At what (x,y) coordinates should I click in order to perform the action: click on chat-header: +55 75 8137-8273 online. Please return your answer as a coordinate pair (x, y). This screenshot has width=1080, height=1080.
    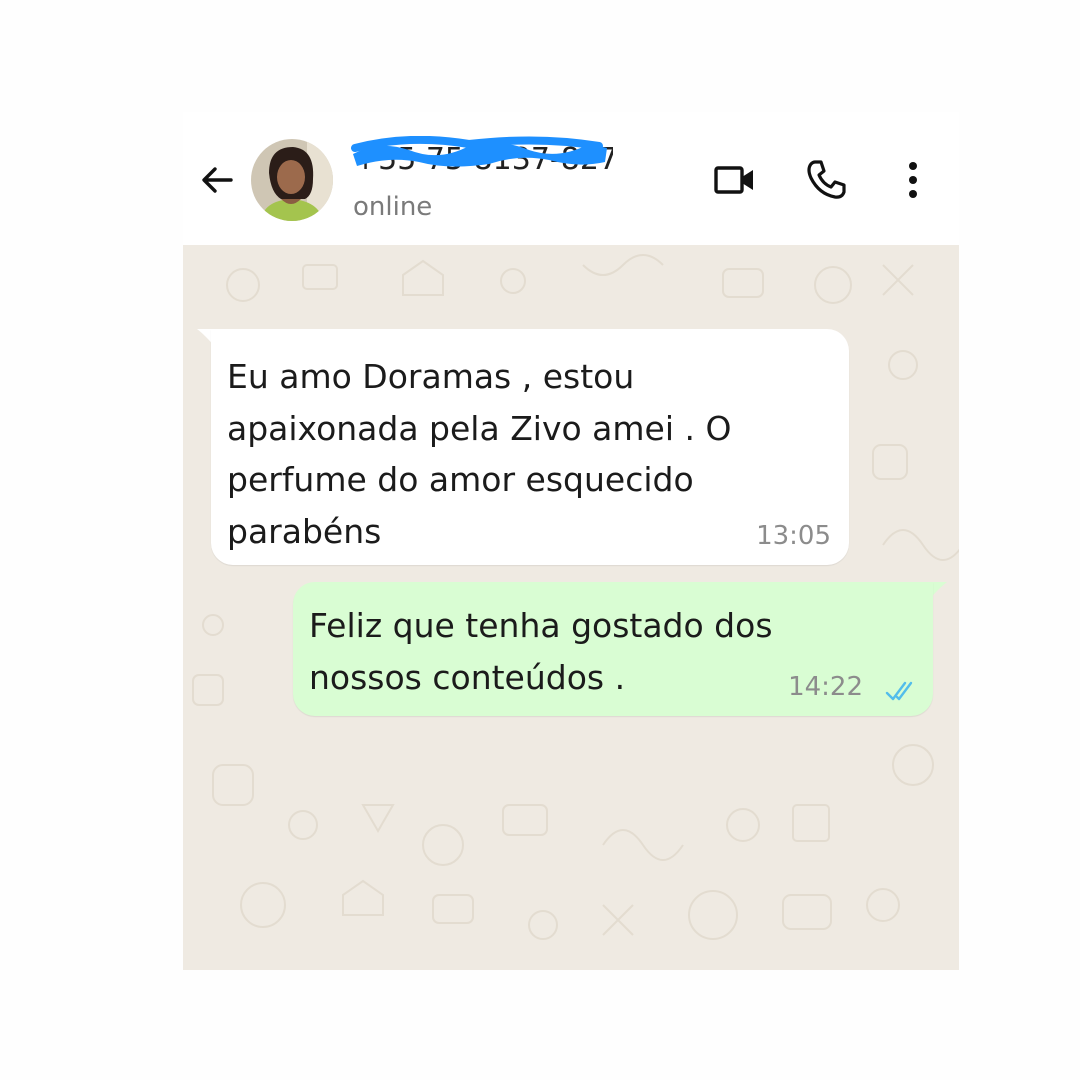
    Looking at the image, I should click on (571, 178).